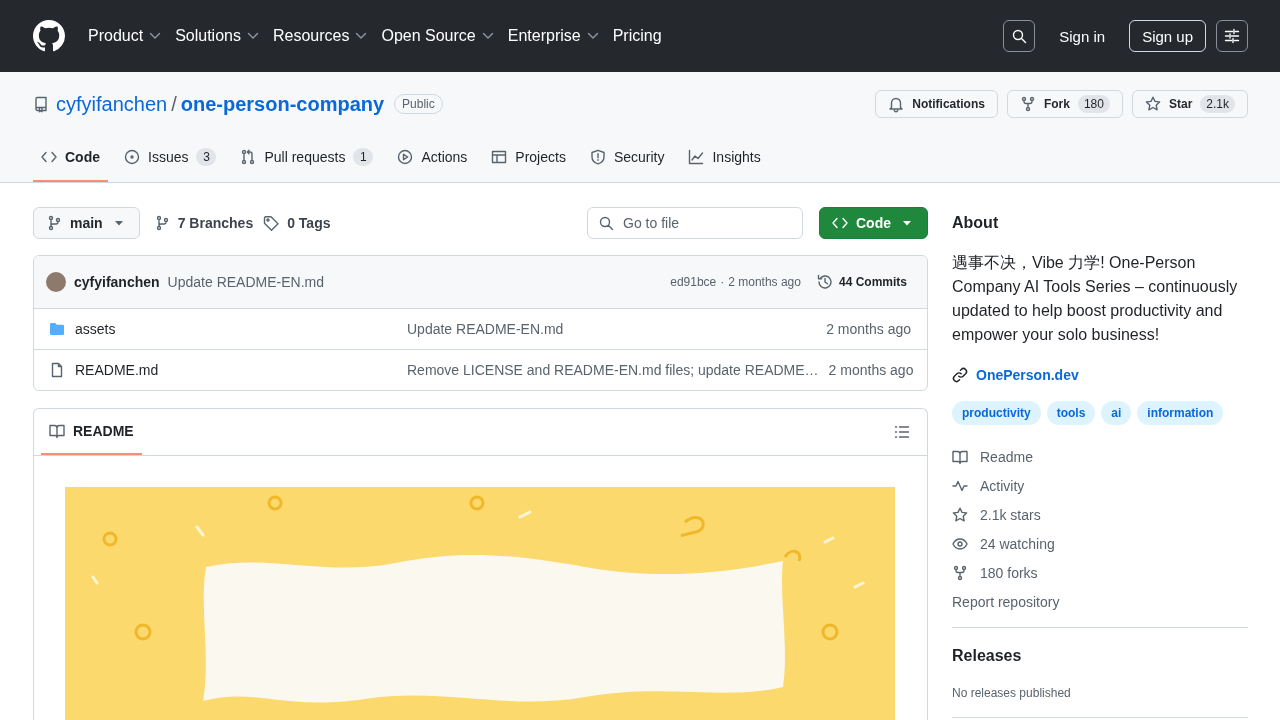 The height and width of the screenshot is (720, 1280). Describe the element at coordinates (218, 36) in the screenshot. I see `nav-menu-item: Solutions` at that location.